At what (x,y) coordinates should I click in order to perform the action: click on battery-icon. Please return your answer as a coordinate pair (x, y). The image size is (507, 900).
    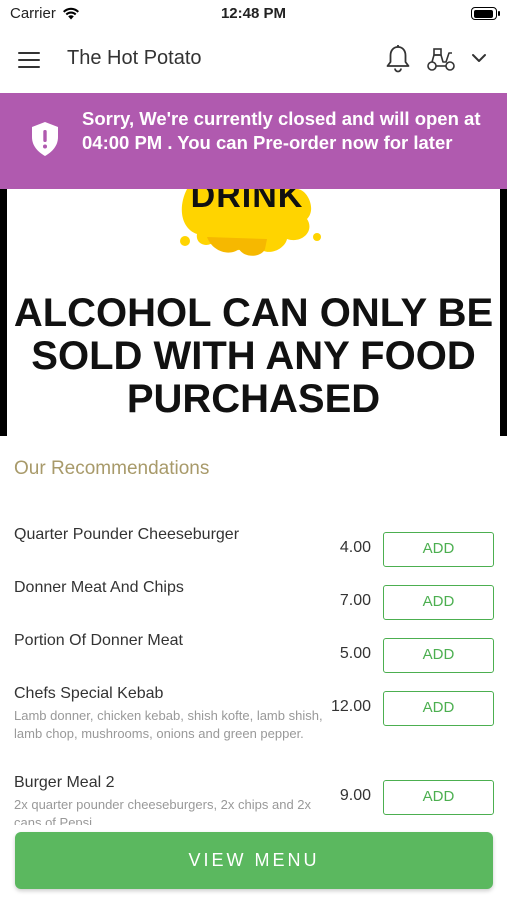
    Looking at the image, I should click on (485, 13).